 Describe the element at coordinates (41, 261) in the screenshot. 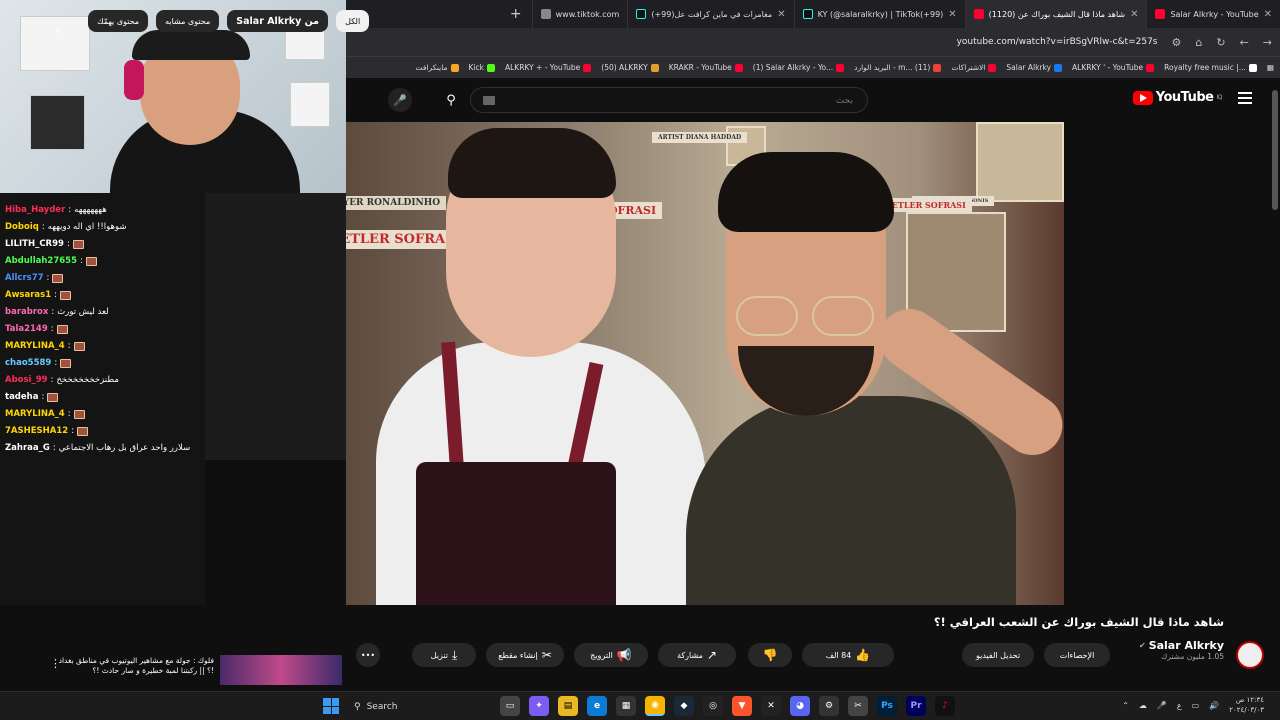

I see `chat-username: Abdullah27655` at that location.